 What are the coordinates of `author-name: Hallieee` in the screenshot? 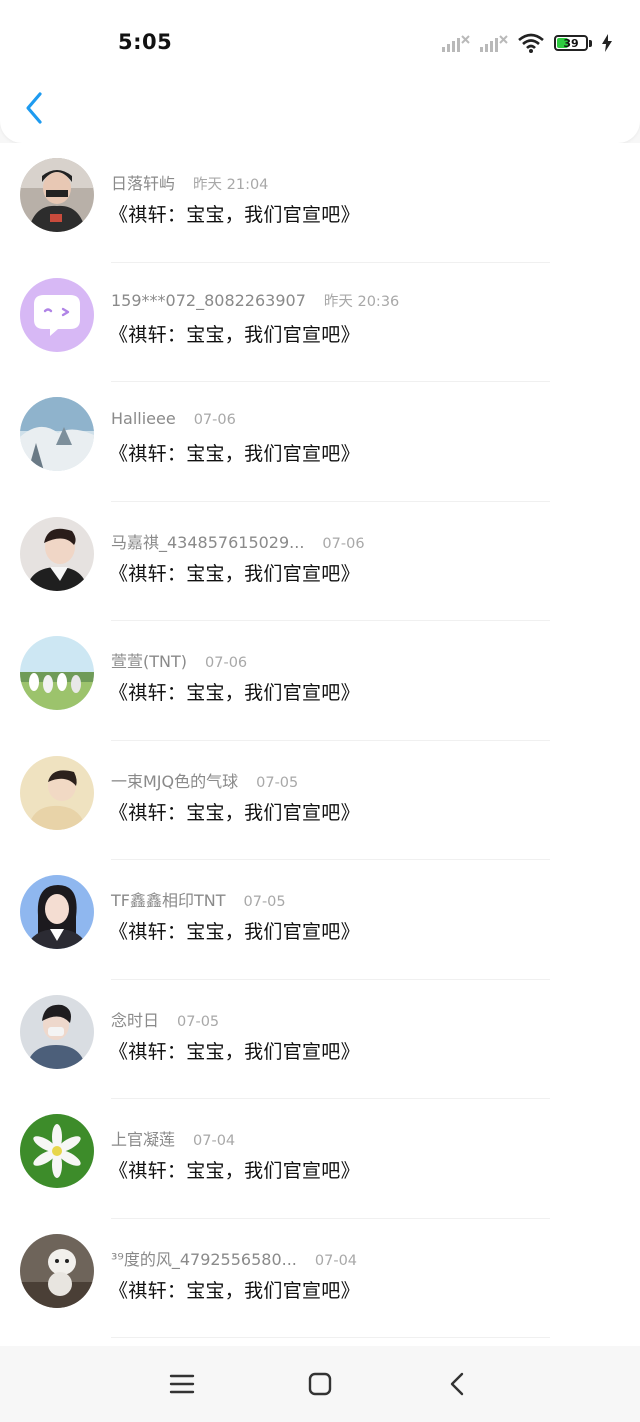 It's located at (143, 418).